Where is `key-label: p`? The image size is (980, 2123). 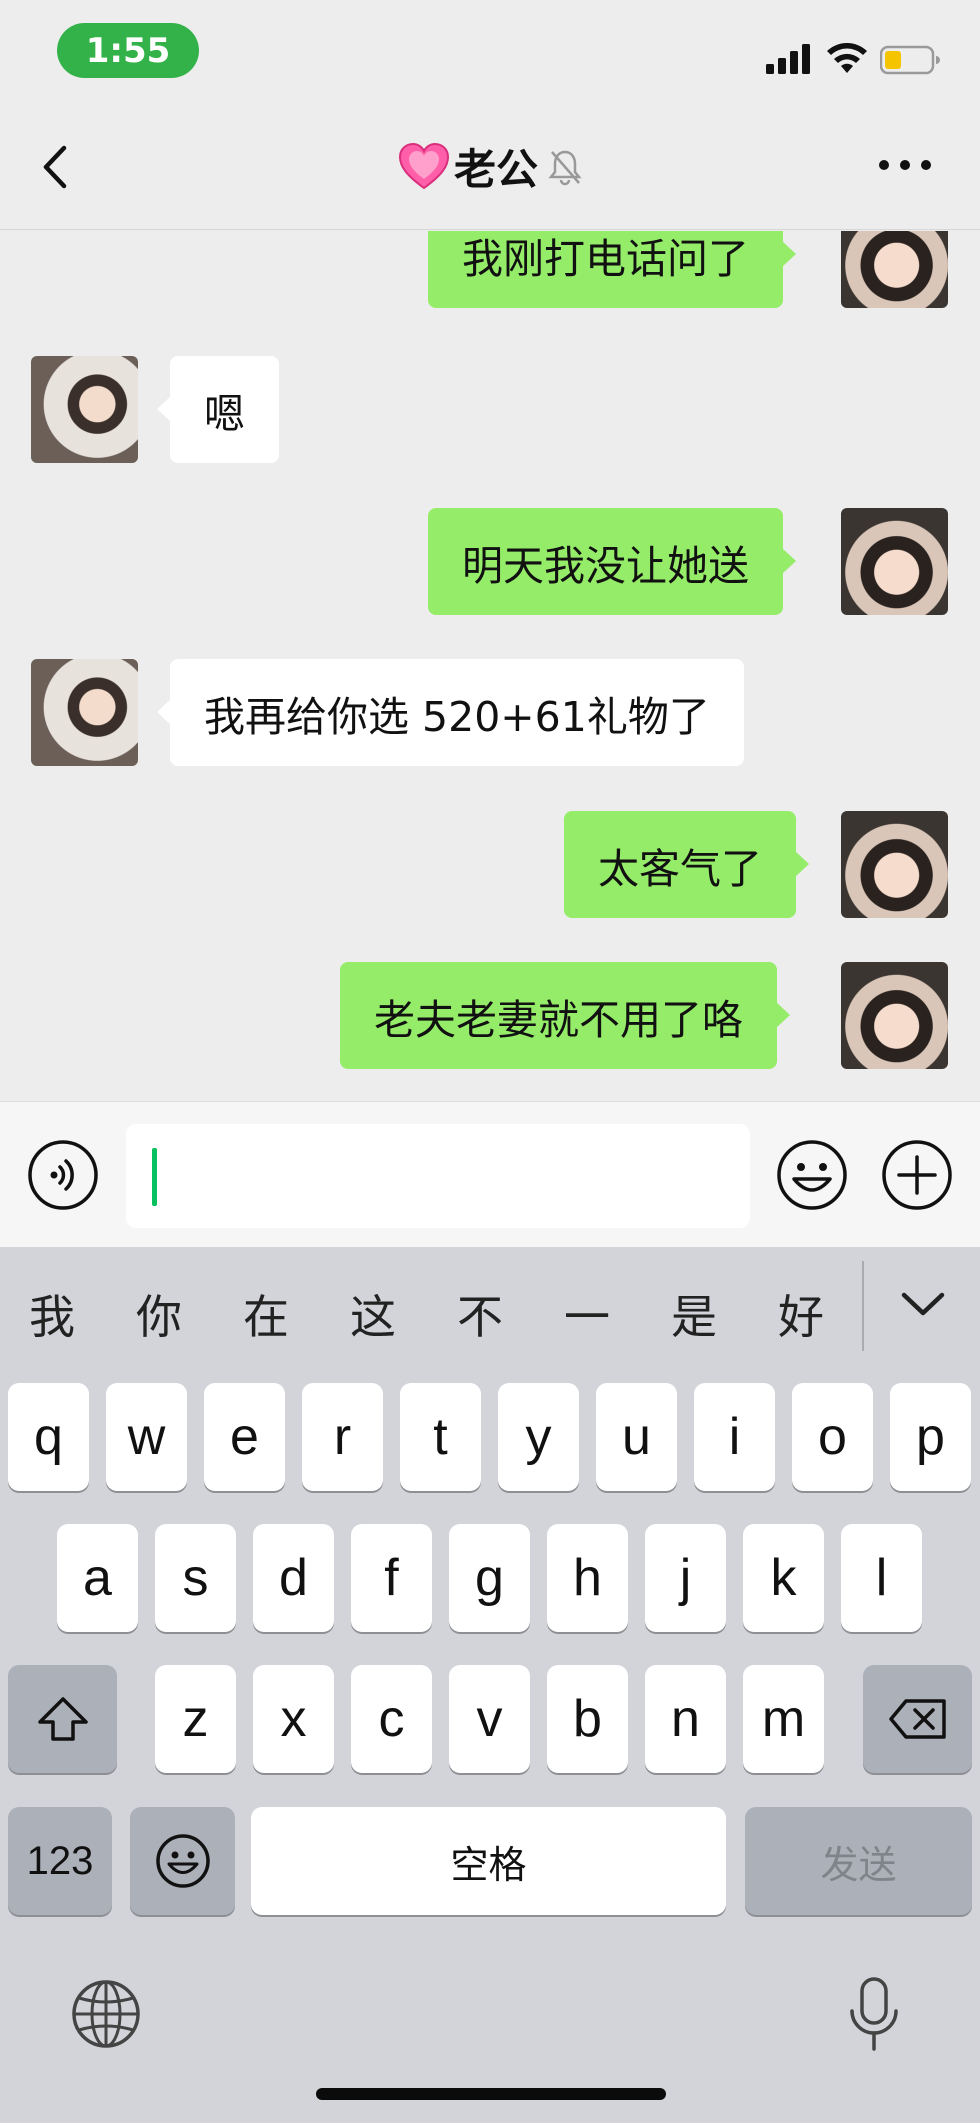
key-label: p is located at coordinates (930, 1437).